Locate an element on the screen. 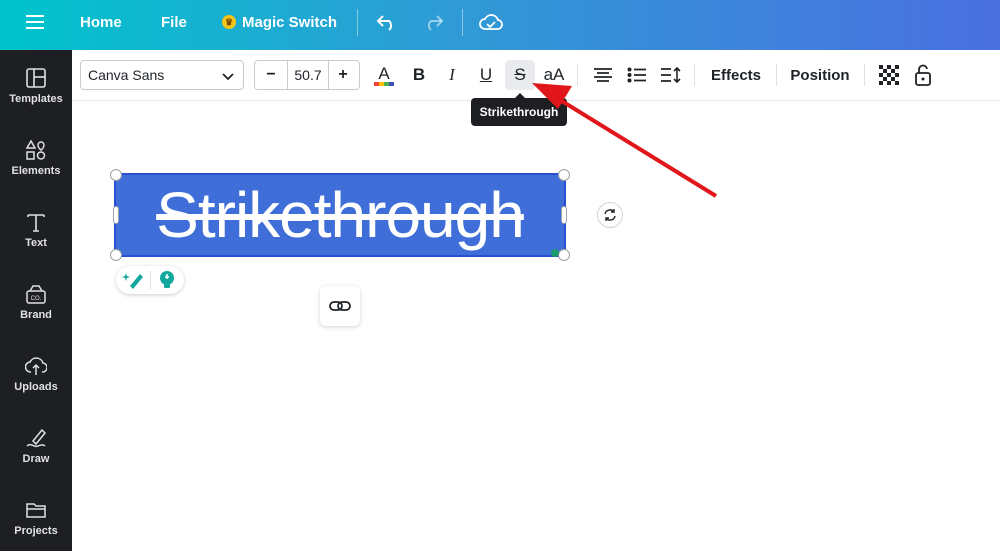 This screenshot has width=1000, height=557. sidebar-item-uploads: Uploads is located at coordinates (36, 383).